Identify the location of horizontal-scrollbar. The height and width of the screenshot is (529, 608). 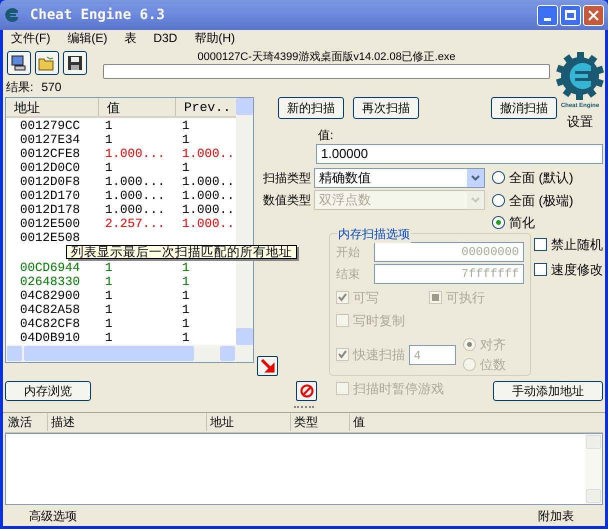
(129, 353).